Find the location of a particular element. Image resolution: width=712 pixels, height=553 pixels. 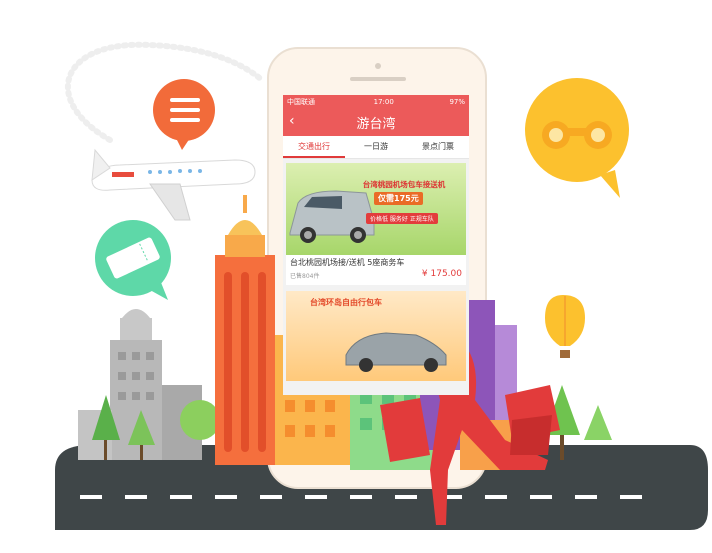

nav-bar: ‹ 游台湾 is located at coordinates (376, 122).